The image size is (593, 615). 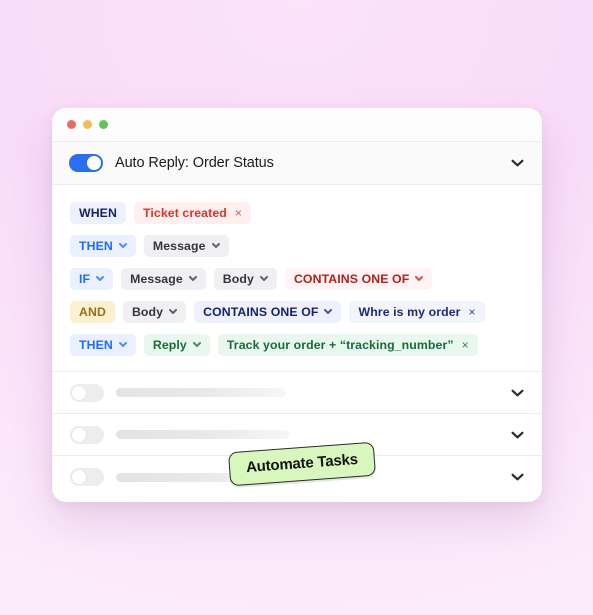 What do you see at coordinates (297, 125) in the screenshot?
I see `window-titlebar` at bounding box center [297, 125].